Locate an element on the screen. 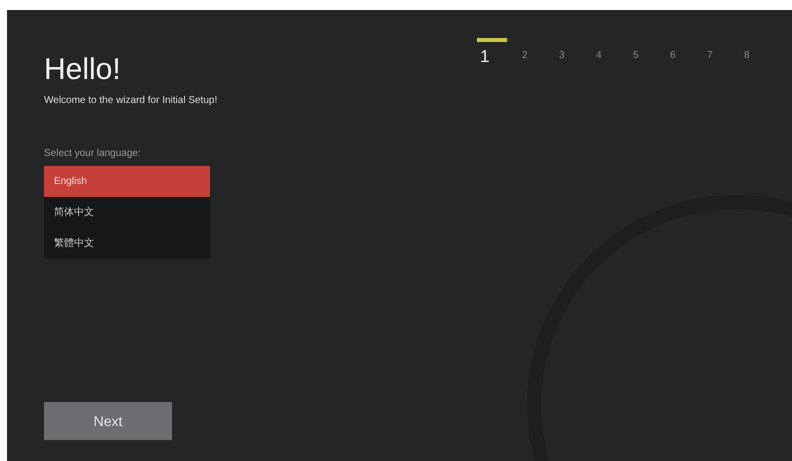 This screenshot has height=461, width=792. step-indicator: 6 is located at coordinates (673, 56).